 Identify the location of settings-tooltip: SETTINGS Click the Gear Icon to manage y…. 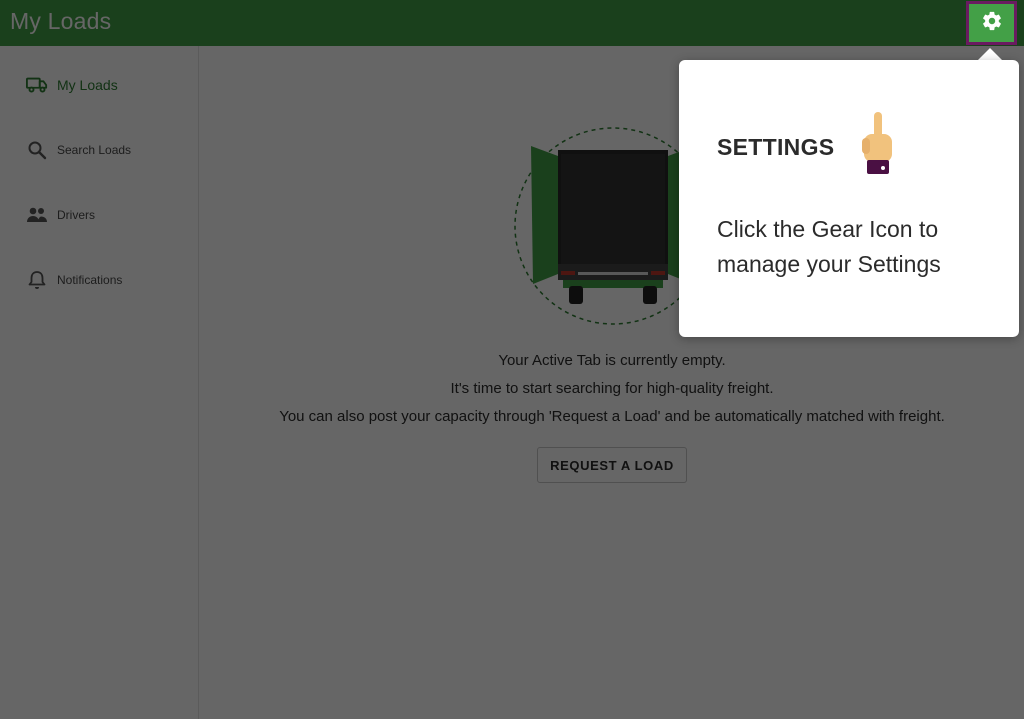
(849, 198).